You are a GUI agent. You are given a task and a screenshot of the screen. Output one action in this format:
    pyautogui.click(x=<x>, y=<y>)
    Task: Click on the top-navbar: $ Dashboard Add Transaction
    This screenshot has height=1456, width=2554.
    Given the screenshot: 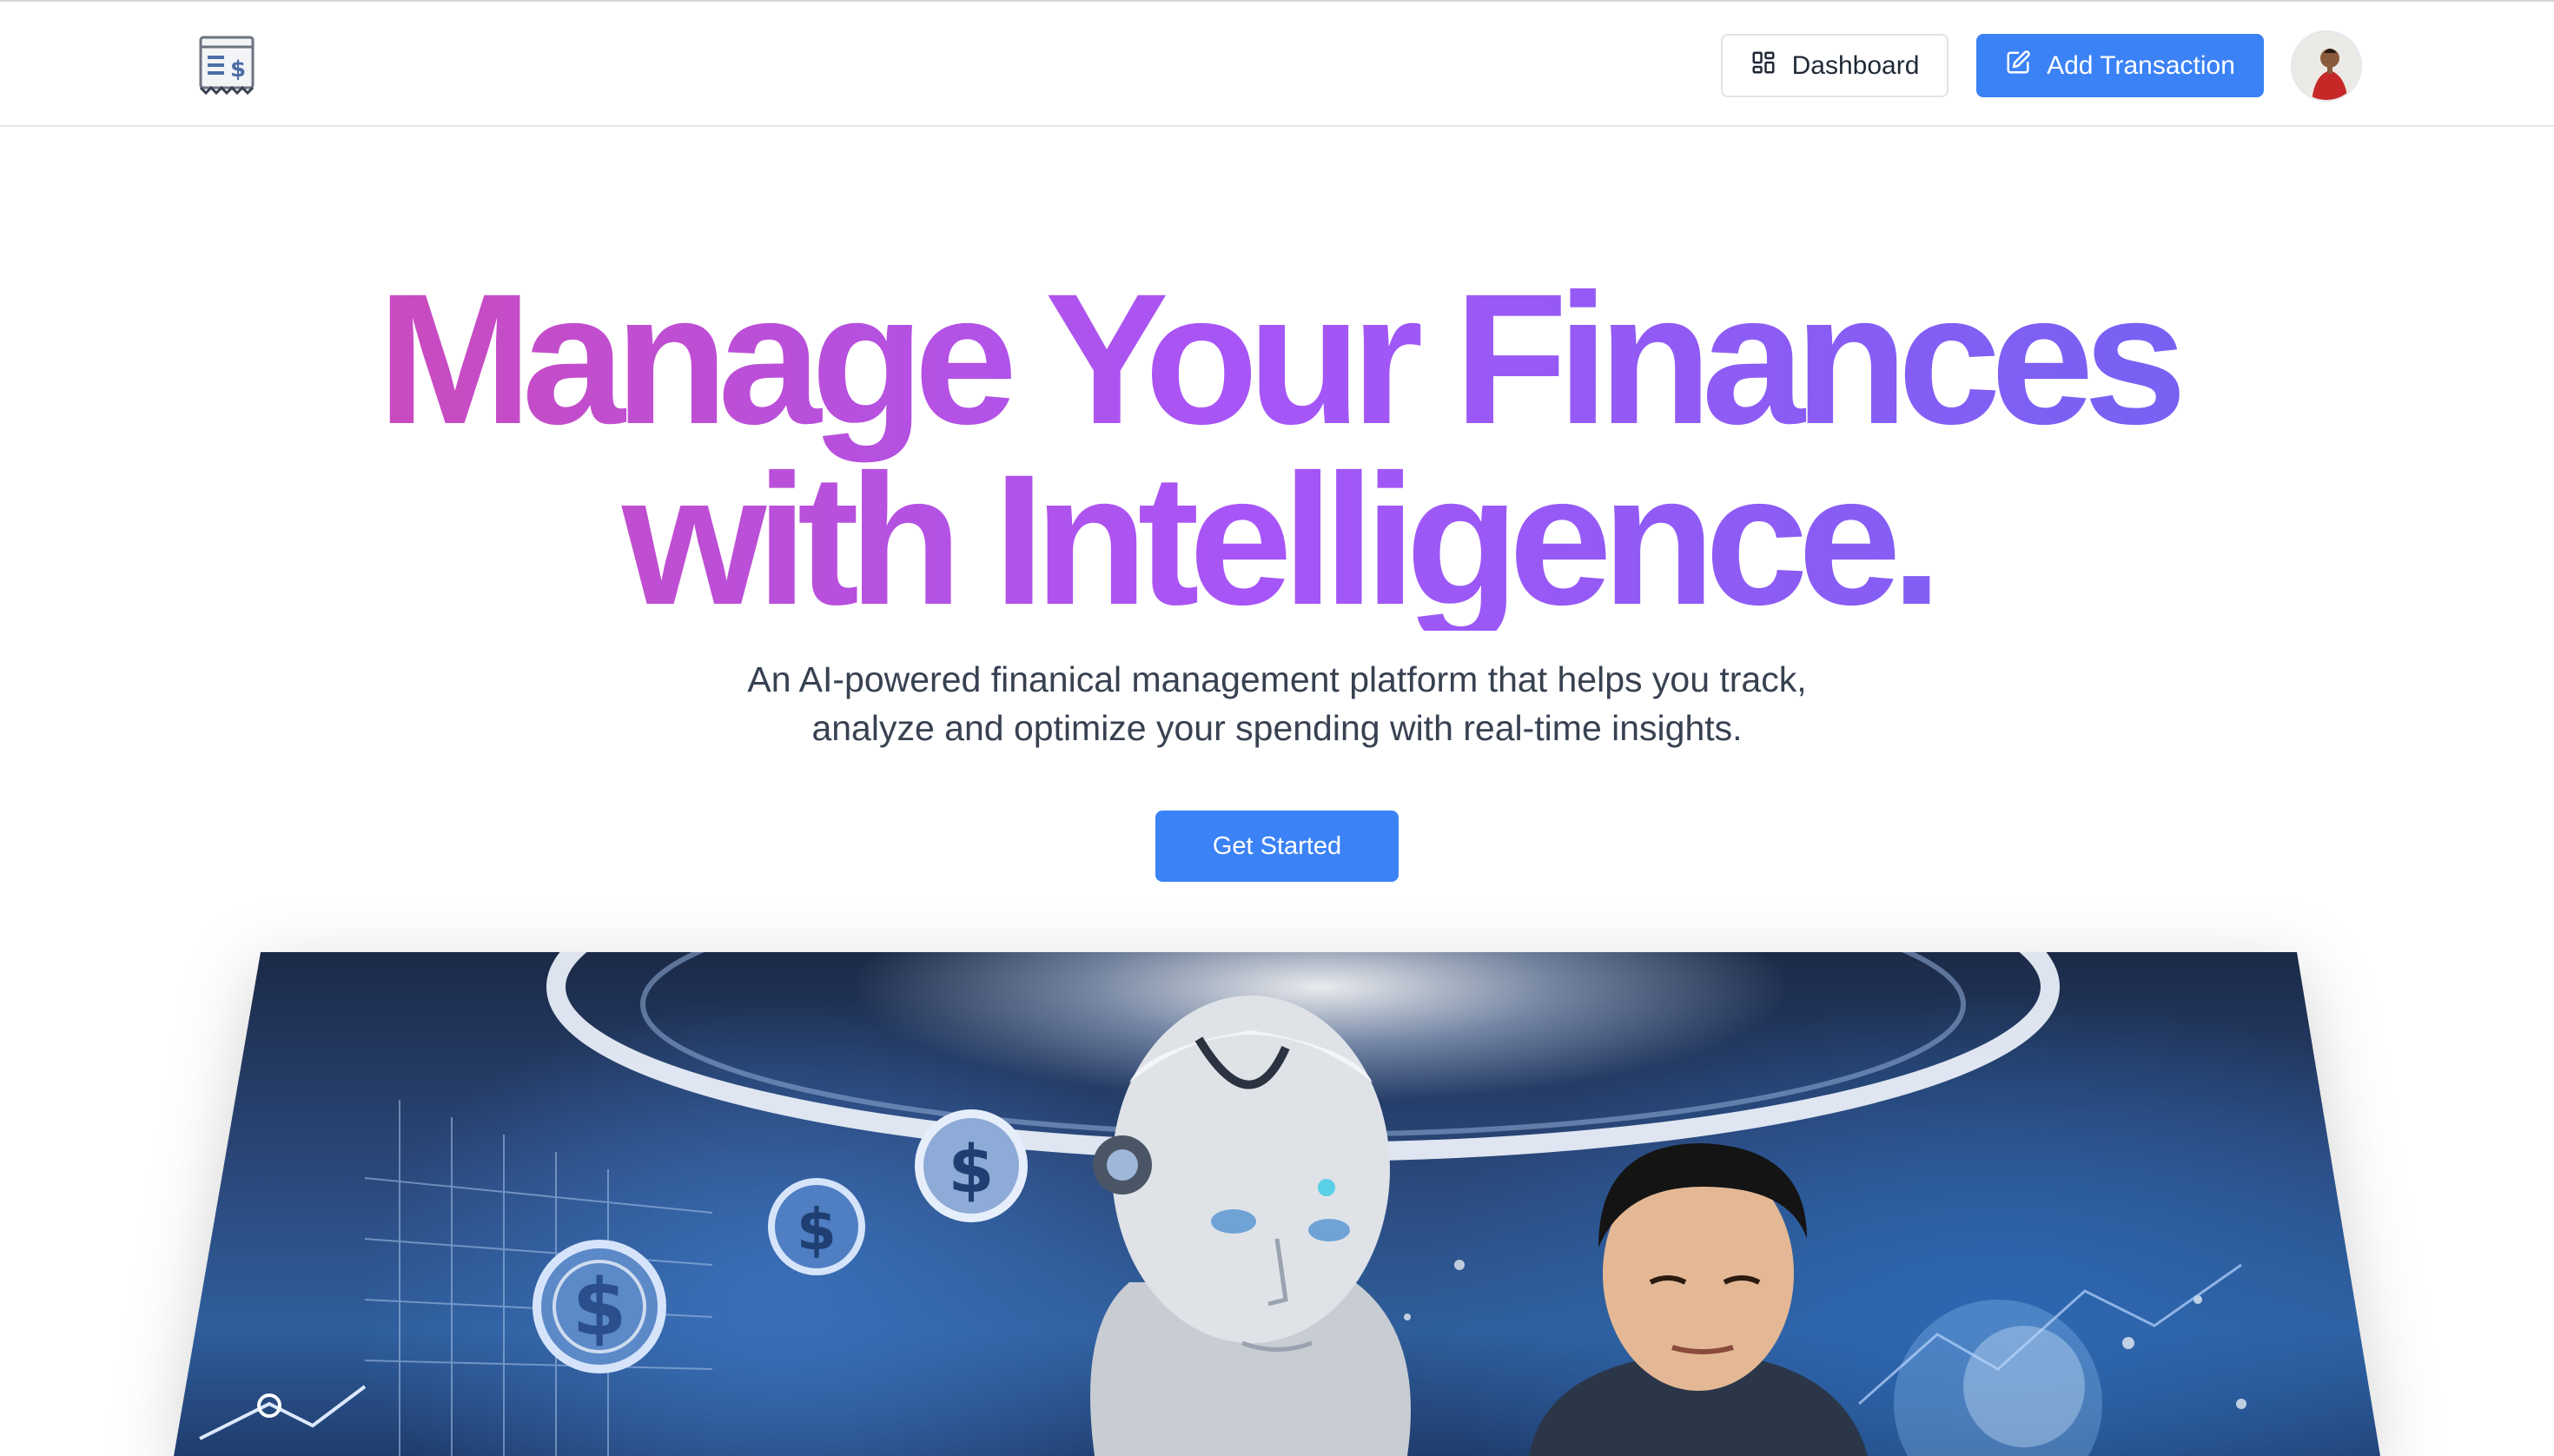 What is the action you would take?
    pyautogui.click(x=1277, y=63)
    